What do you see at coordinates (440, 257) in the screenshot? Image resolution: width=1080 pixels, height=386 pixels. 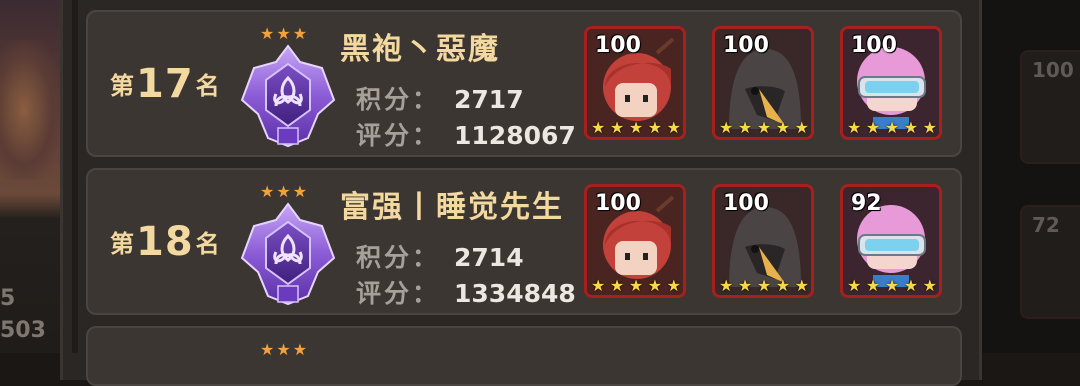 I see `score-stat: 积分： 2714` at bounding box center [440, 257].